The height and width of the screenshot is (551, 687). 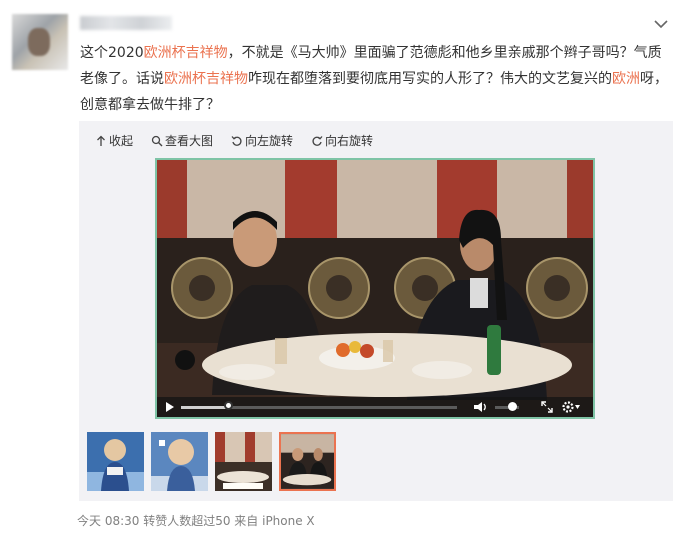 What do you see at coordinates (126, 23) in the screenshot?
I see `username-blurred` at bounding box center [126, 23].